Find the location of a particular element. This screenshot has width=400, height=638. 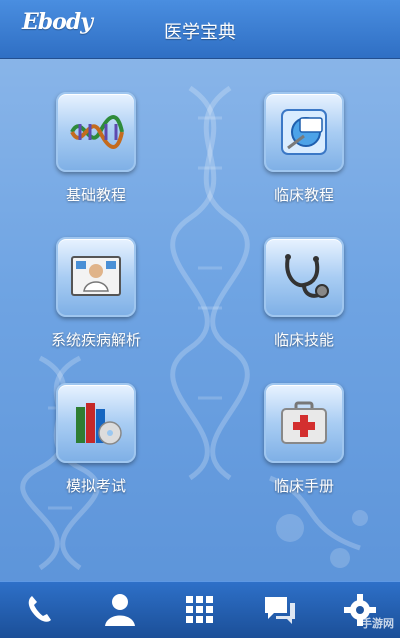

clinical-handbook-tile is located at coordinates (304, 423).